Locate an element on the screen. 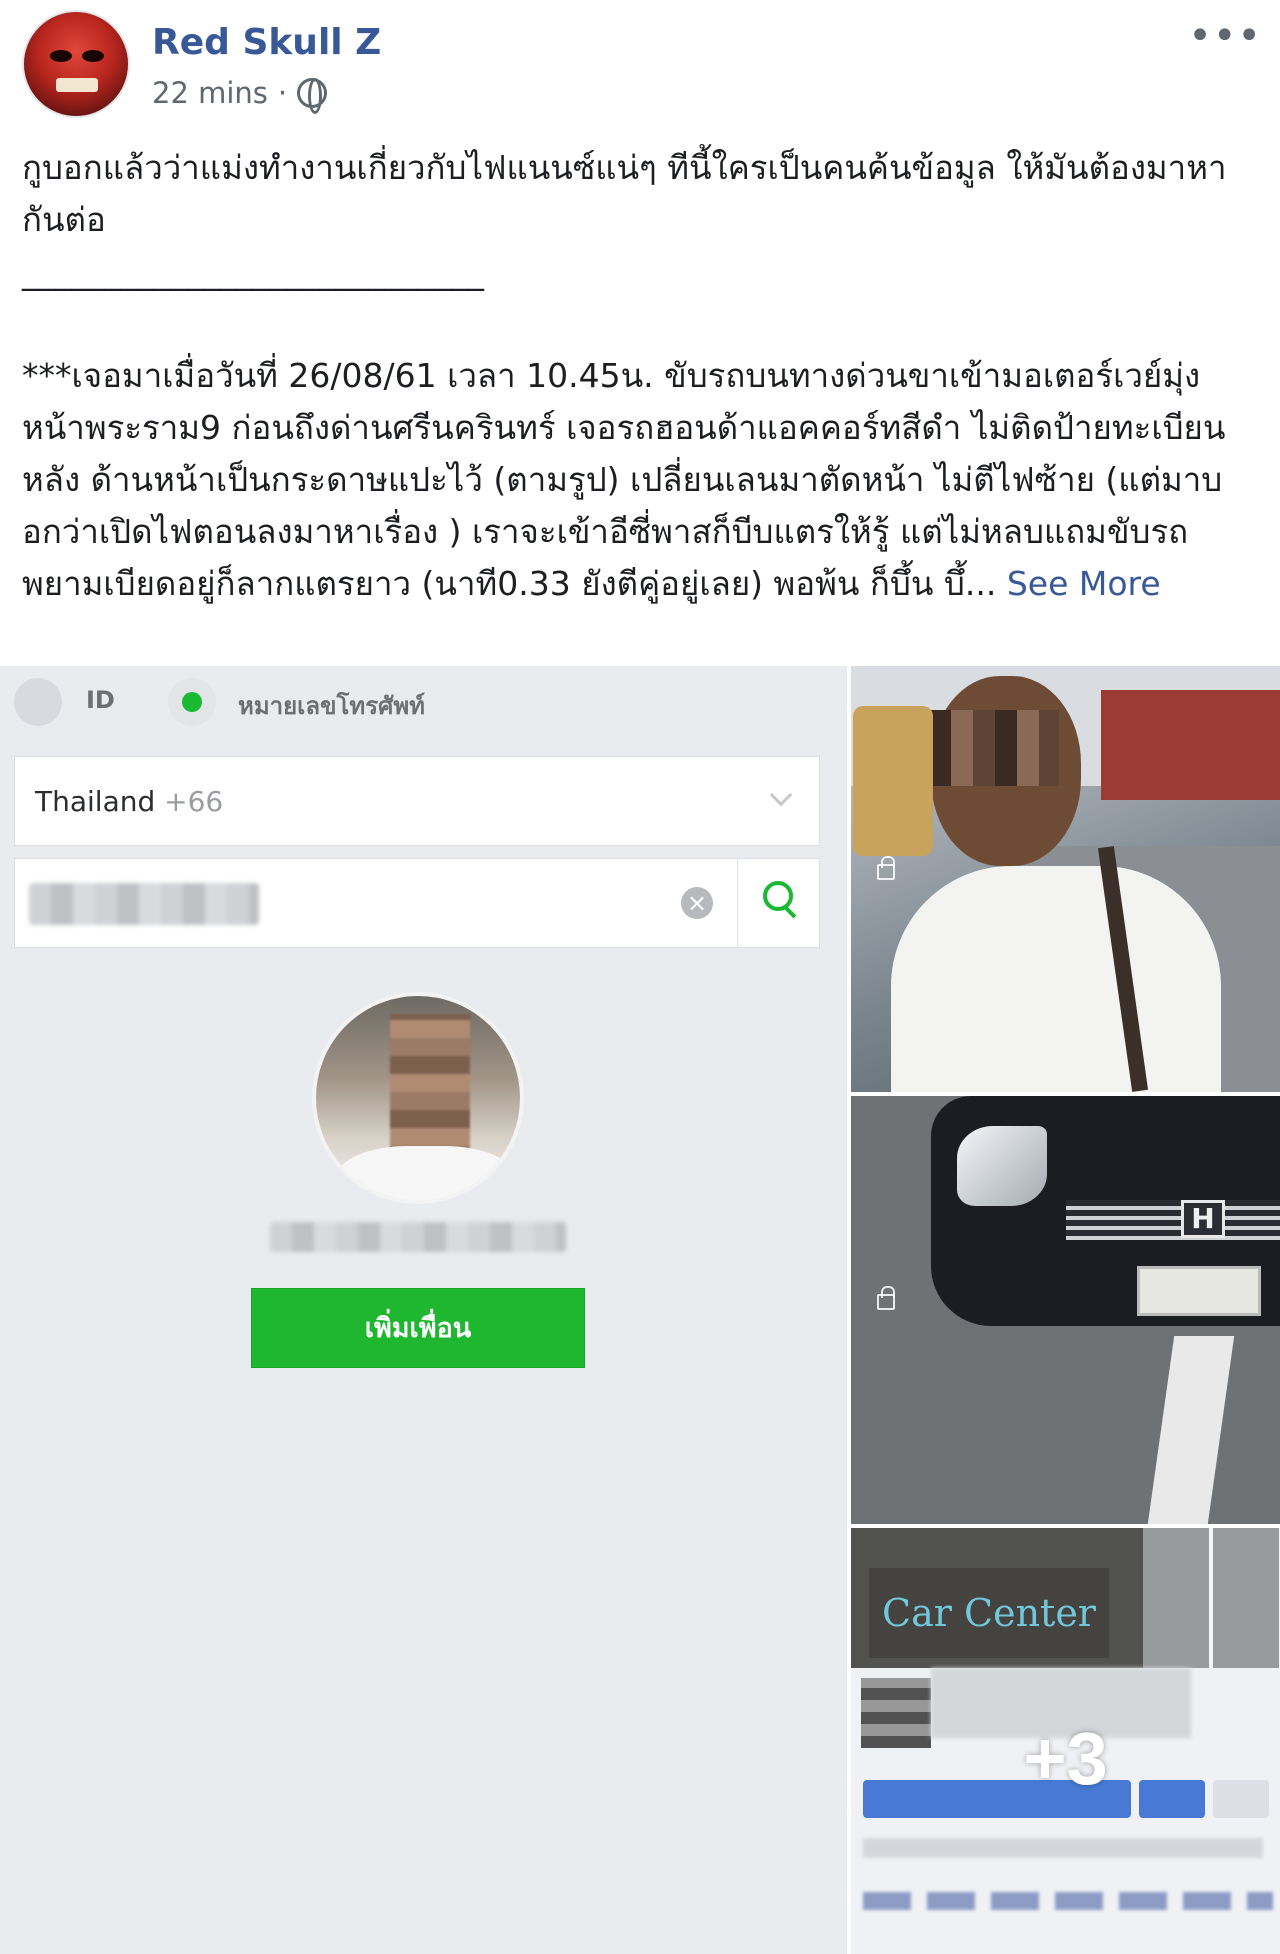 Image resolution: width=1280 pixels, height=1954 pixels. add-friend-button: เพิ่มเพื่อน is located at coordinates (418, 1328).